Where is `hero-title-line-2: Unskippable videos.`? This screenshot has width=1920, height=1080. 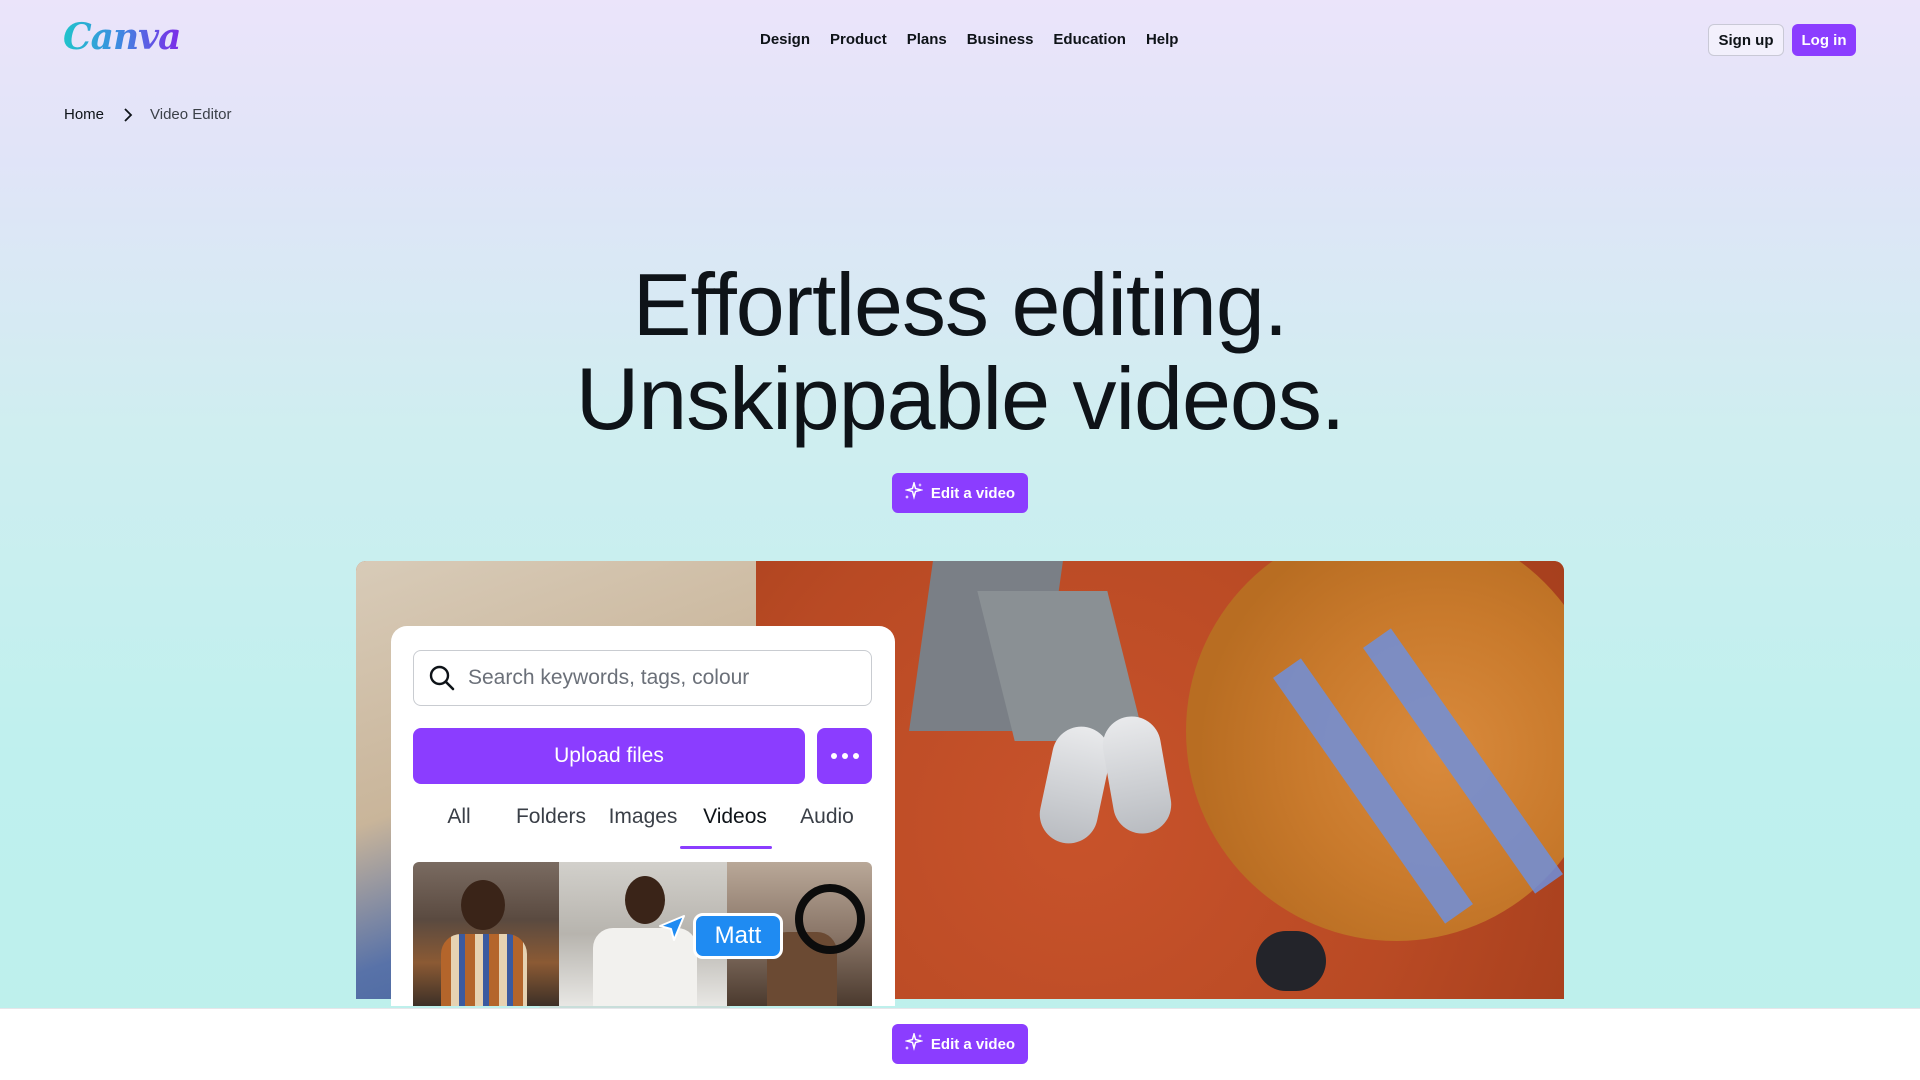 hero-title-line-2: Unskippable videos. is located at coordinates (960, 398).